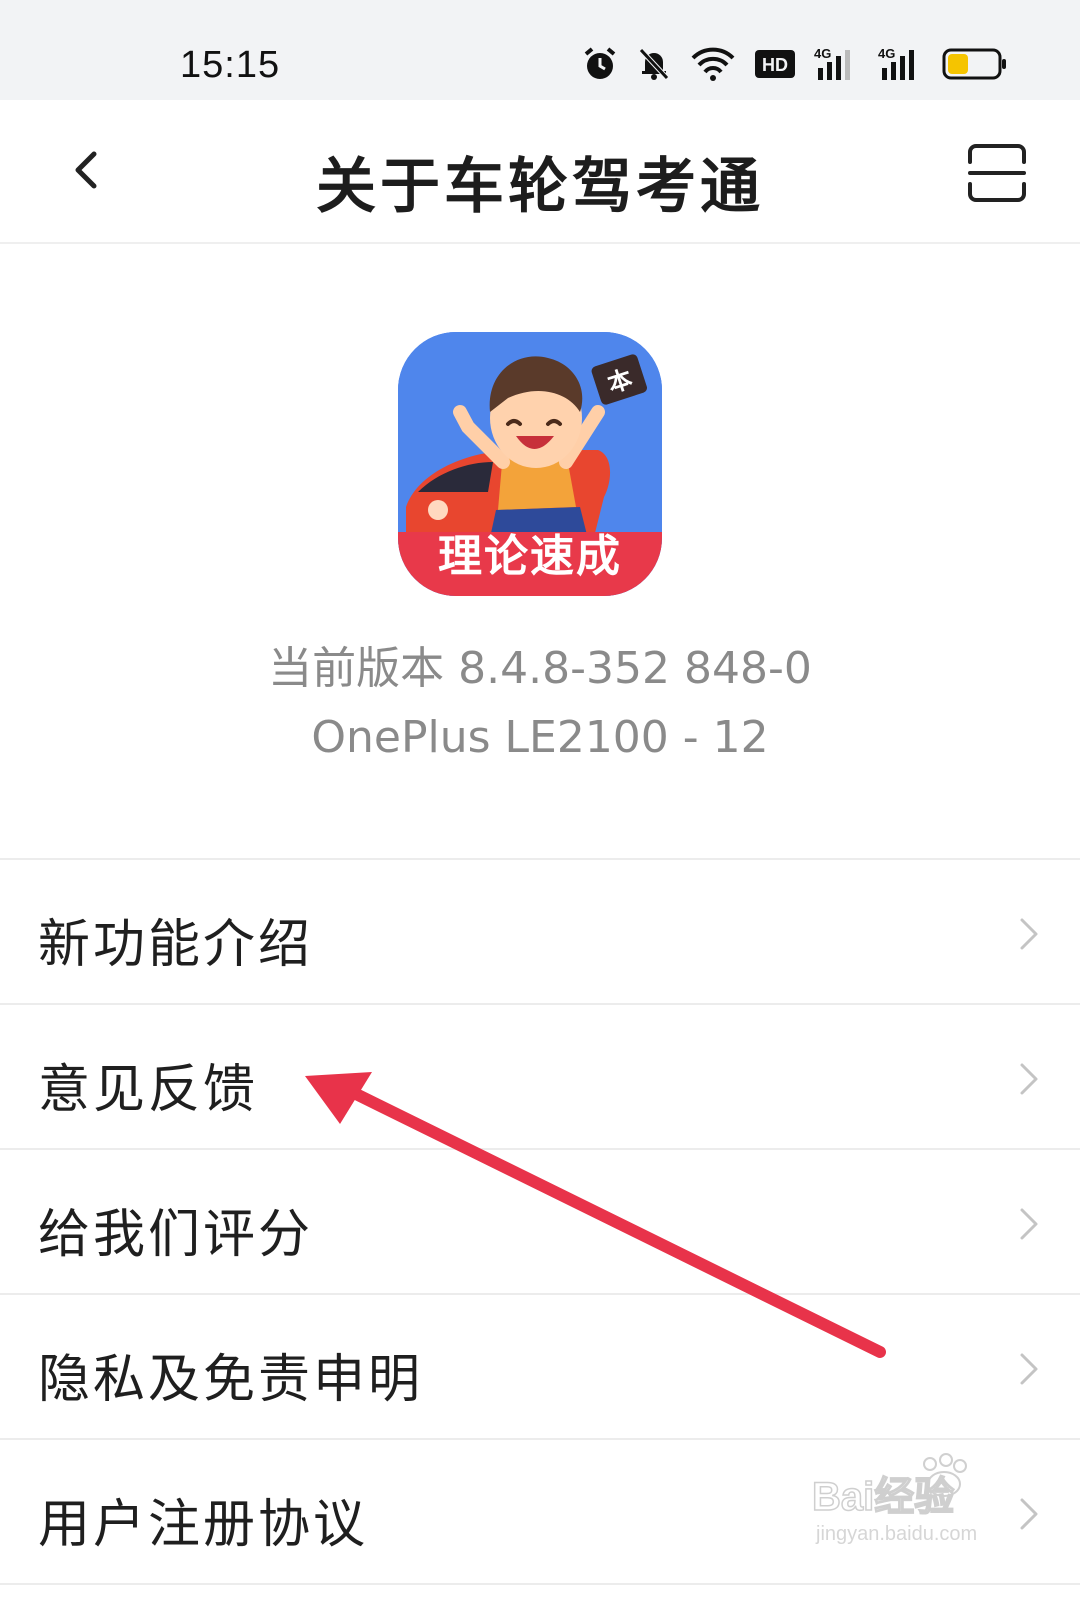  I want to click on nav-bar: 关于车轮驾考通, so click(540, 172).